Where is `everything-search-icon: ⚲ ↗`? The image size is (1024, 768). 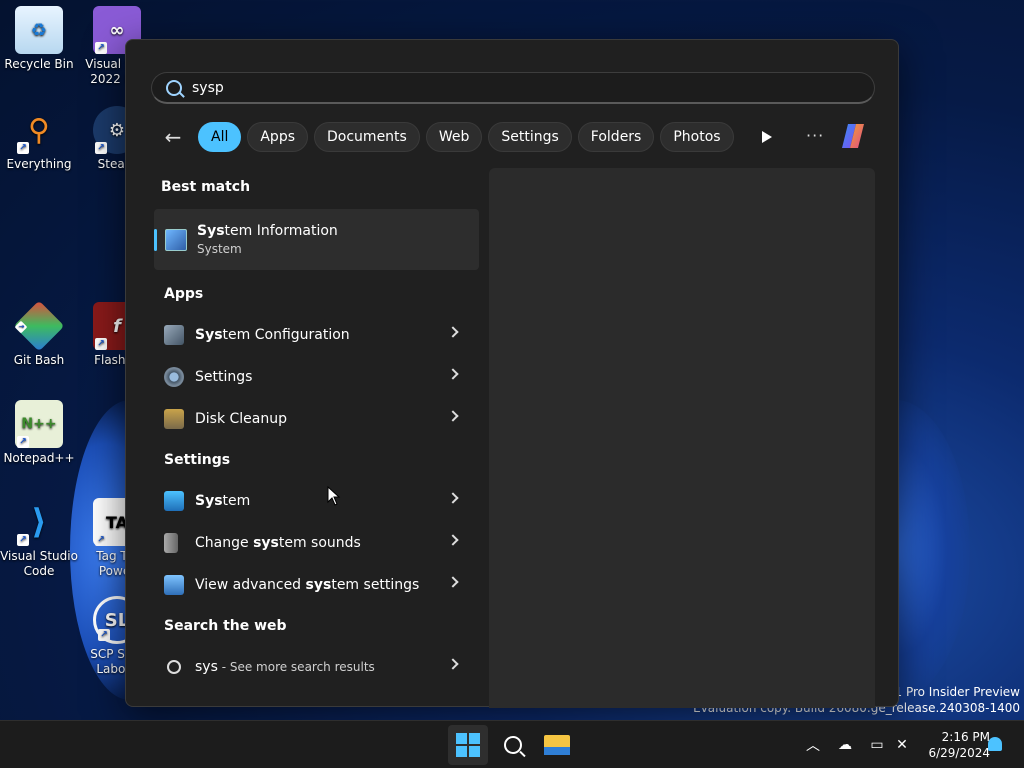
everything-search-icon: ⚲ ↗ is located at coordinates (39, 130).